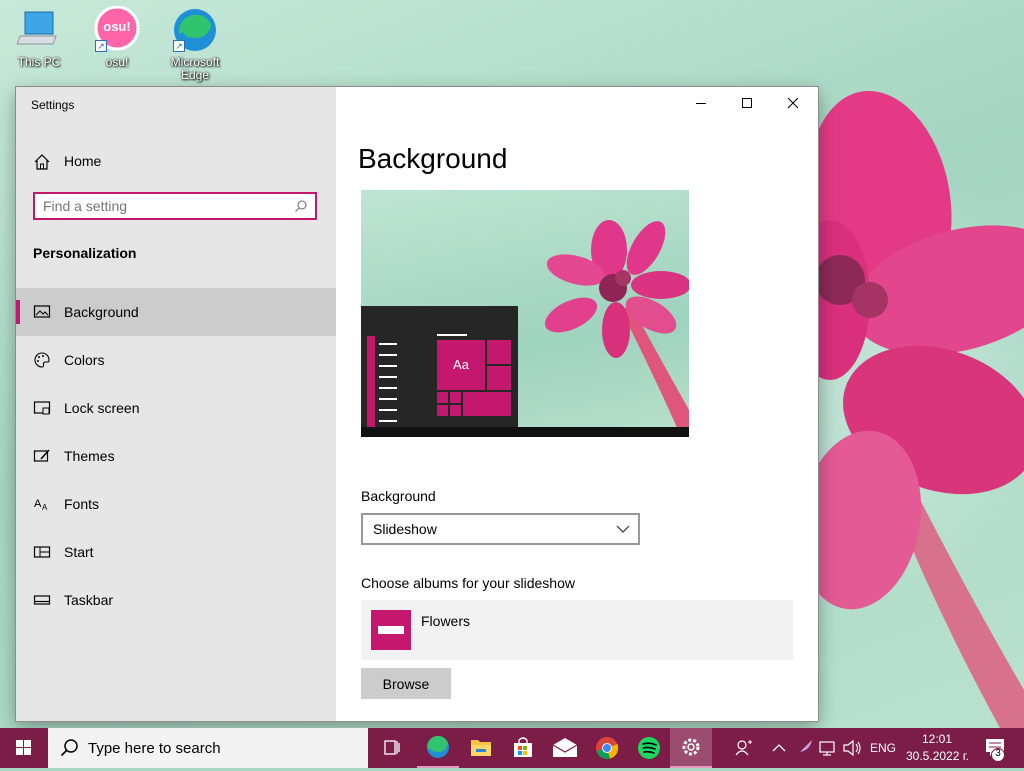 The image size is (1024, 771). I want to click on taskbar-store, so click(523, 748).